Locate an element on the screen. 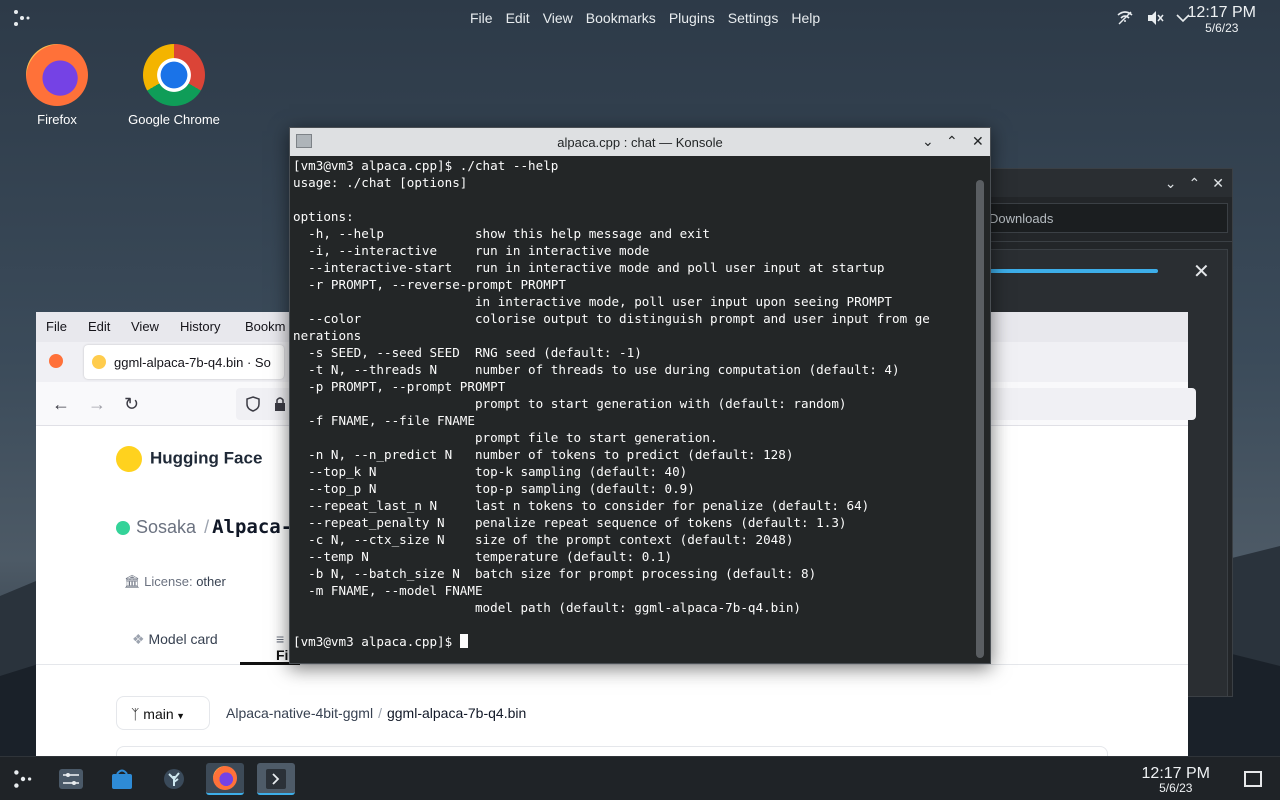 Image resolution: width=1280 pixels, height=800 pixels. ff-menu-edit: Edit is located at coordinates (99, 326).